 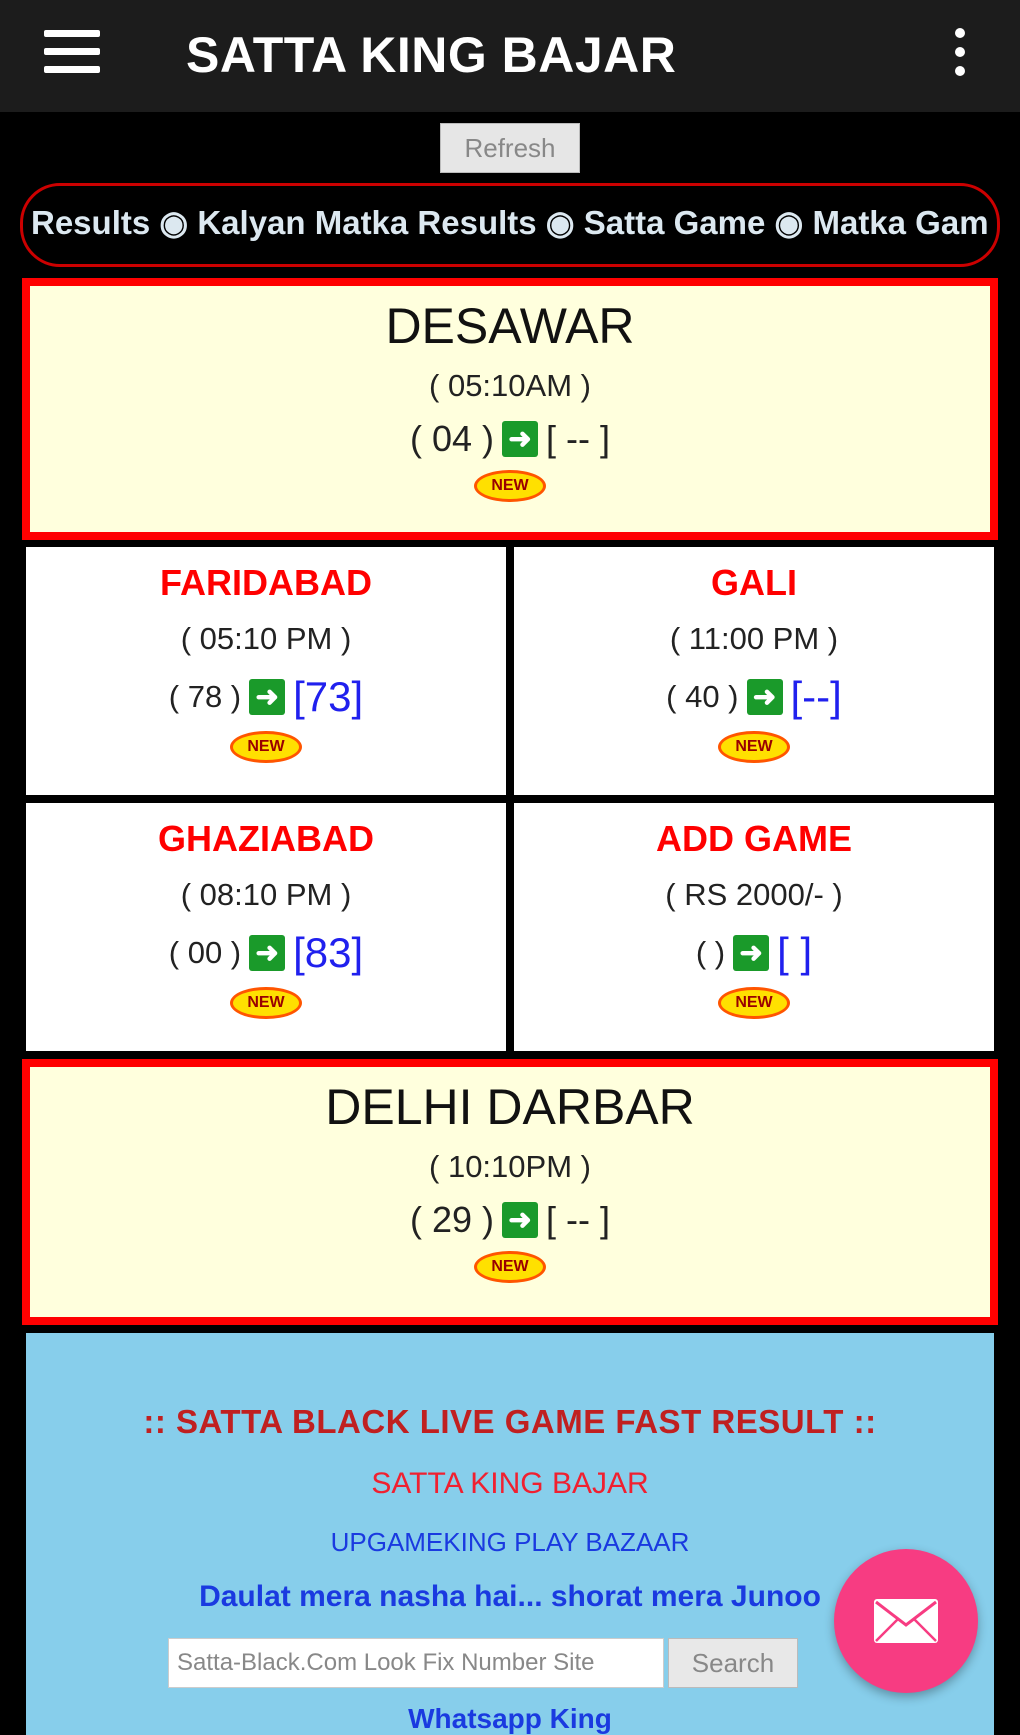 What do you see at coordinates (431, 55) in the screenshot?
I see `app-title: SATTA KING BAJAR` at bounding box center [431, 55].